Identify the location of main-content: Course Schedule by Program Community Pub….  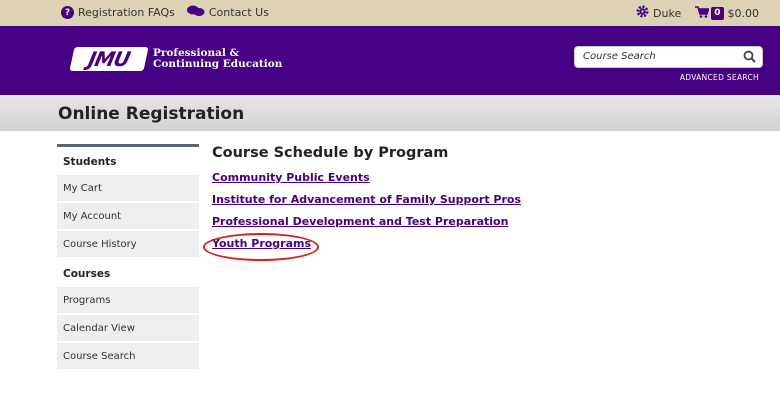
(362, 203).